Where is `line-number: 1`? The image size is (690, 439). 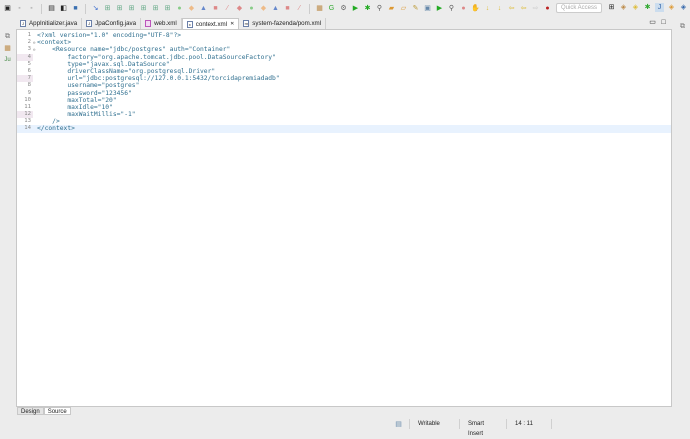
line-number: 1 is located at coordinates (29, 35).